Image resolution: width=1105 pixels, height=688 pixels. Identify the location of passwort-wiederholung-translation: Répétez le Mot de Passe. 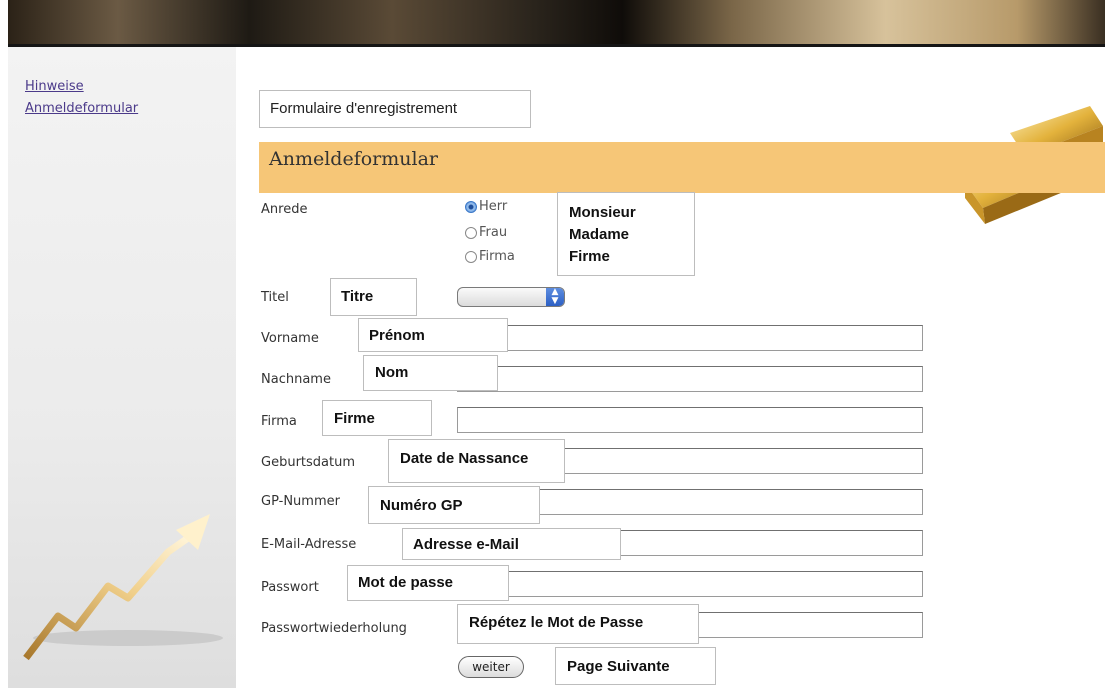
(578, 624).